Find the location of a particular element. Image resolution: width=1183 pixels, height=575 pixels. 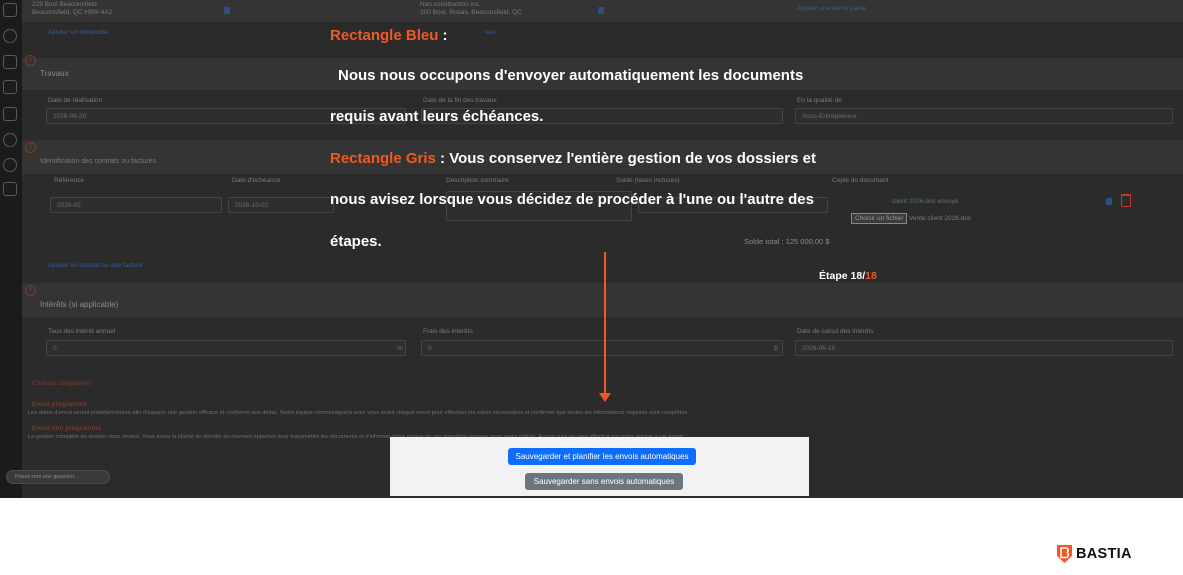

qualite-select: Sous-Entrepreneur is located at coordinates (984, 116).